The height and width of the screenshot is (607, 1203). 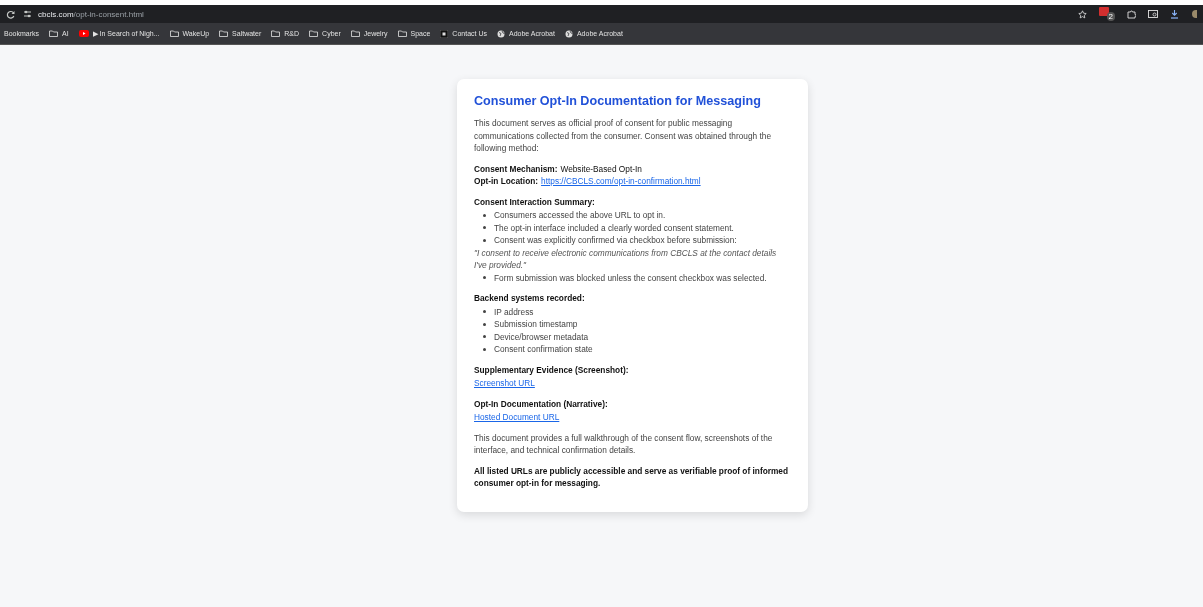 I want to click on closing-statement: All listed URLs are publicly accessible and serve as verifiable proof of informed consumer opt-in for messaging., so click(x=631, y=477).